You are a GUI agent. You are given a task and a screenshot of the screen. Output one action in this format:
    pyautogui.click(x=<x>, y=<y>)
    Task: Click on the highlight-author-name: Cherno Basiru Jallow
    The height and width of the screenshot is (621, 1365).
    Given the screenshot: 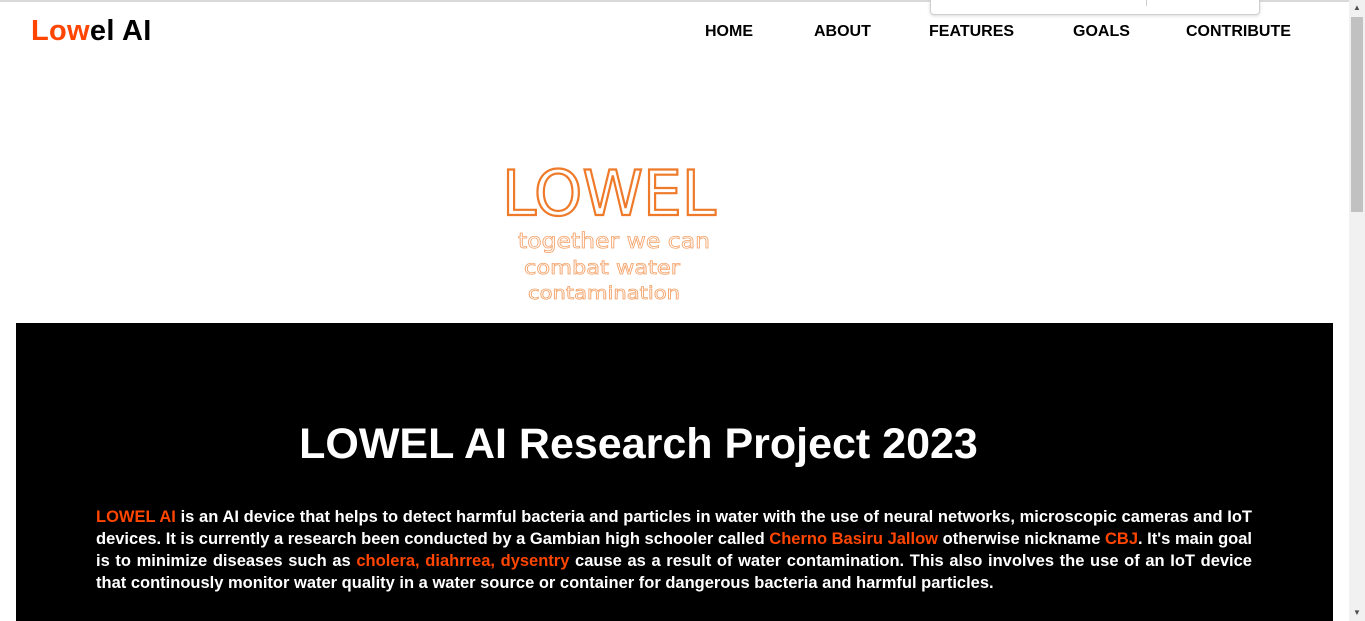 What is the action you would take?
    pyautogui.click(x=854, y=539)
    